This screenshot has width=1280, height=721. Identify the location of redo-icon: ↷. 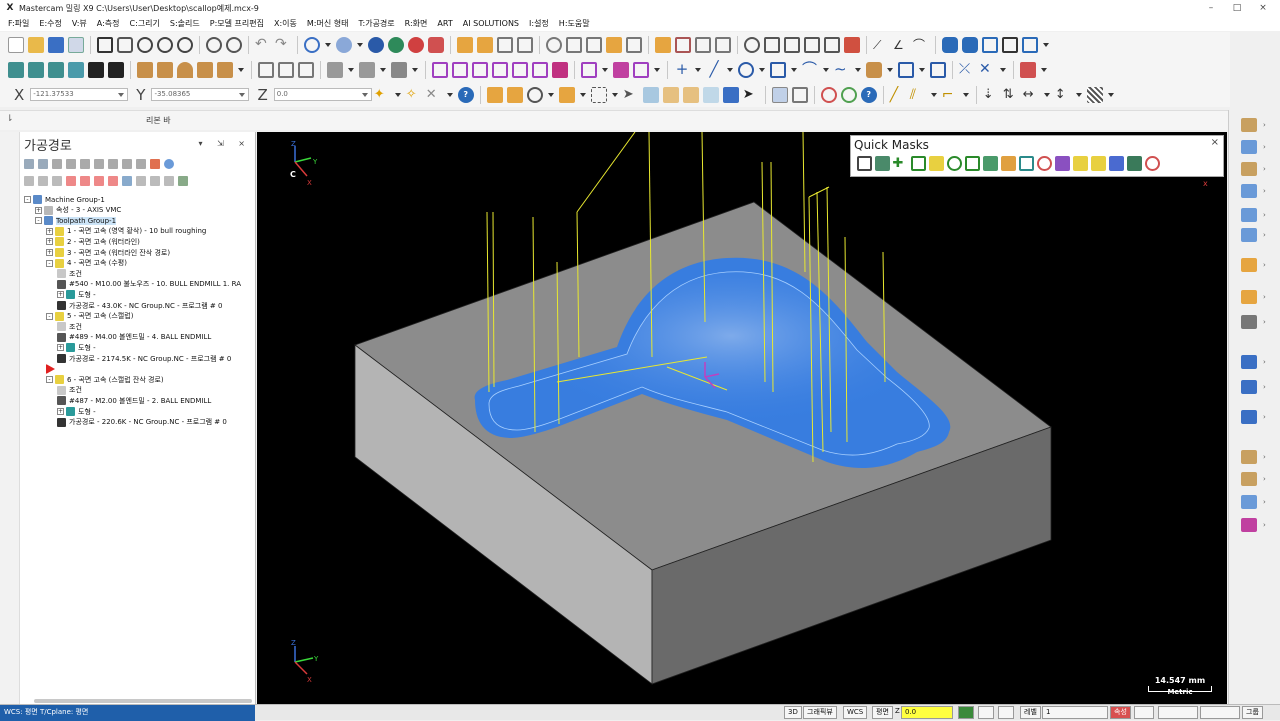
(283, 45).